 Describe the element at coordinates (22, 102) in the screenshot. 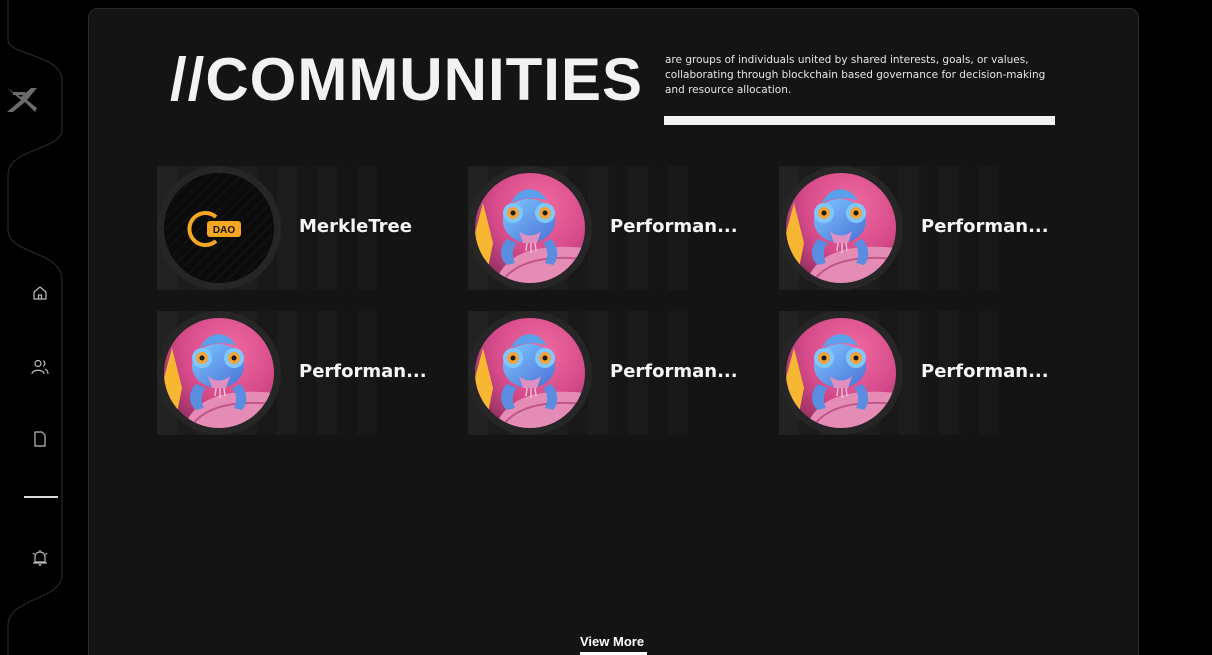

I see `brand-logo-icon` at that location.